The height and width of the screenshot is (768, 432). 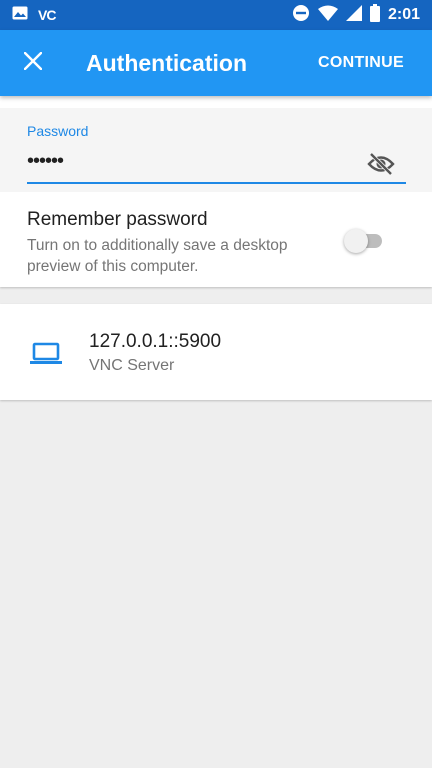 I want to click on dnd-icon, so click(x=301, y=15).